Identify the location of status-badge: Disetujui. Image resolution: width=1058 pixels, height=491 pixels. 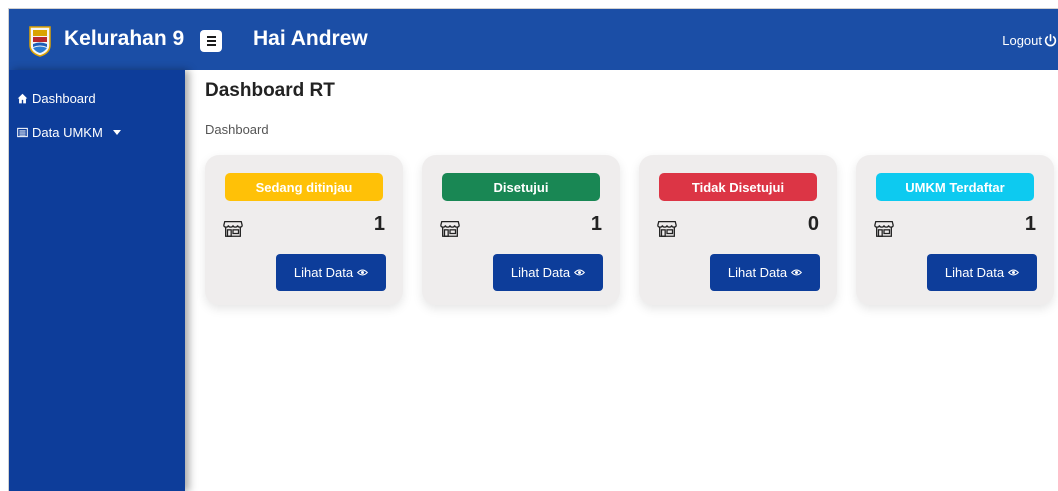
(521, 187).